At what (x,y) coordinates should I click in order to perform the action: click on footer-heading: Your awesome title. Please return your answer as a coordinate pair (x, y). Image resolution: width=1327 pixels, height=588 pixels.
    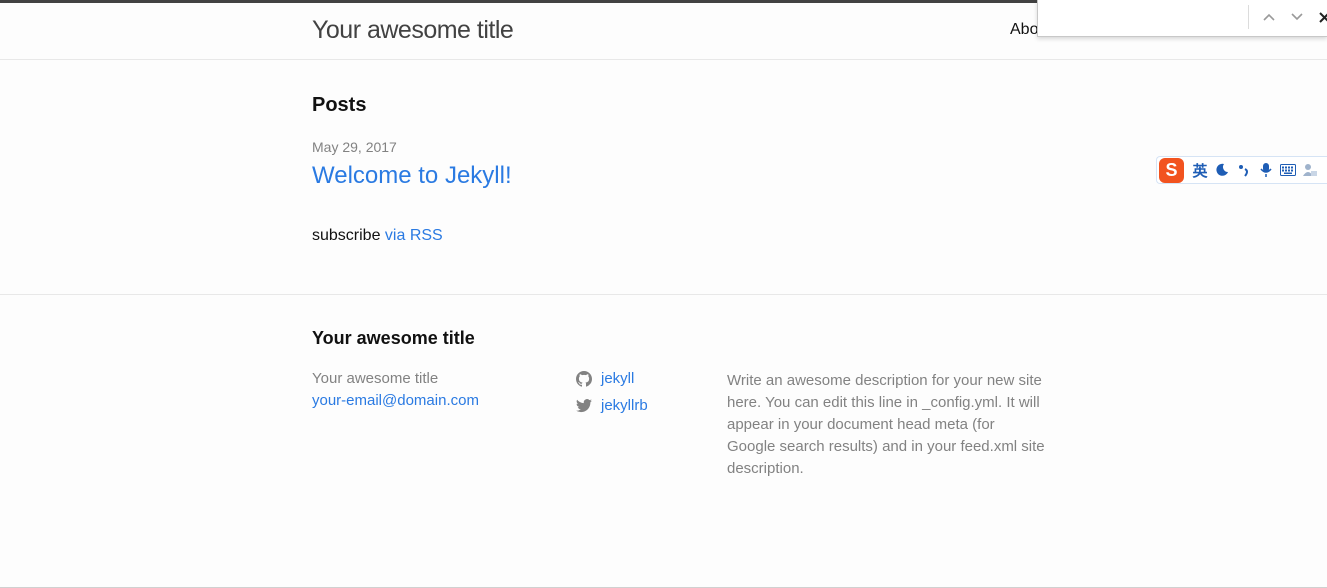
    Looking at the image, I should click on (393, 338).